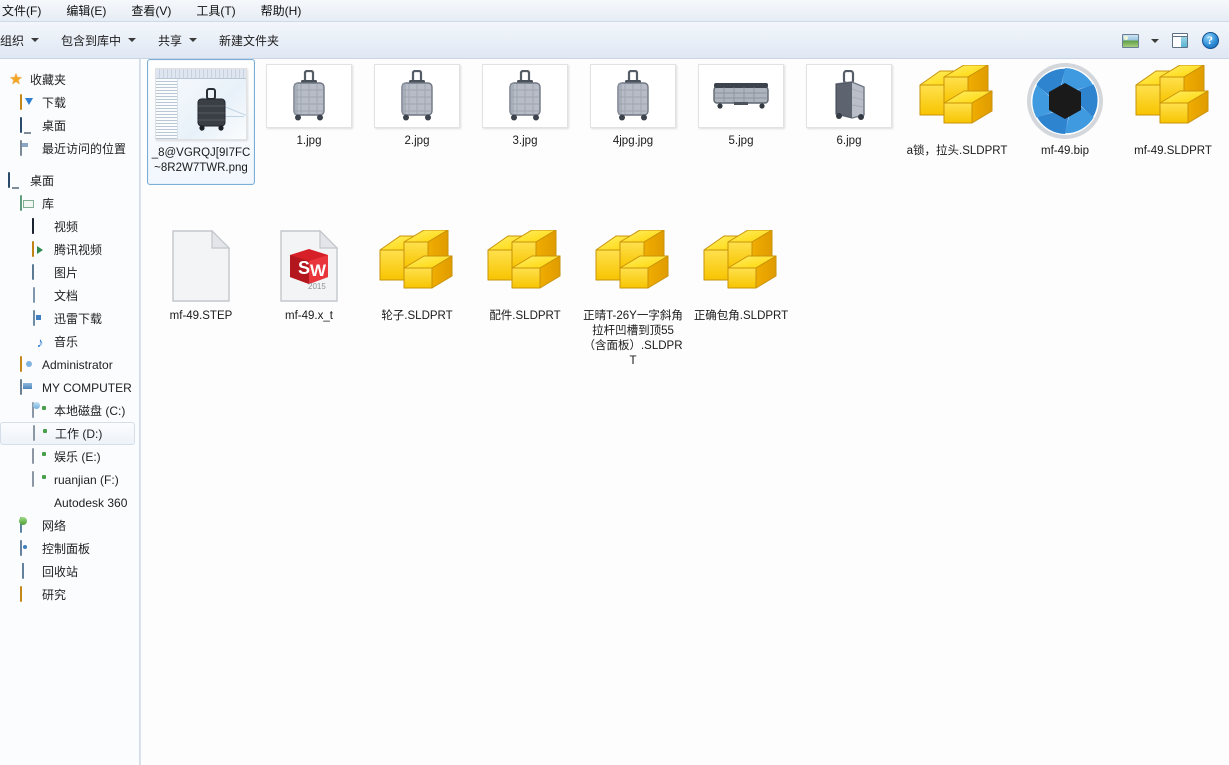 This screenshot has height=765, width=1229. I want to click on share-label: 共享, so click(170, 40).